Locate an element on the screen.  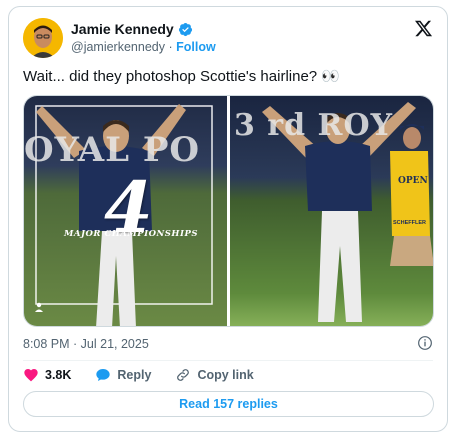
like-button: 3.8K is located at coordinates (47, 375).